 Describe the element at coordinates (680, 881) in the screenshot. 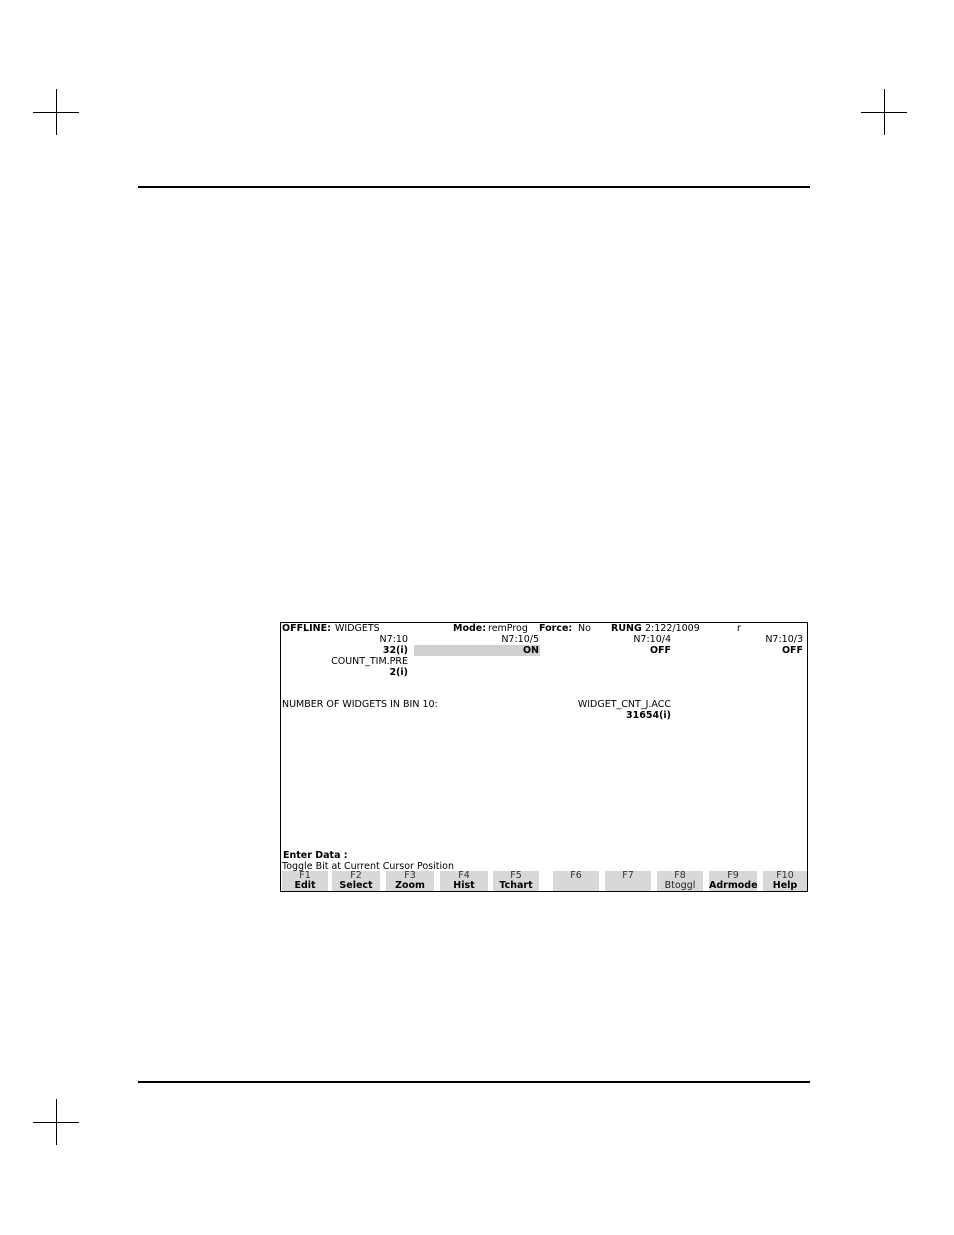

I see `fkey-f8-btoggl: F8 Btoggl` at that location.